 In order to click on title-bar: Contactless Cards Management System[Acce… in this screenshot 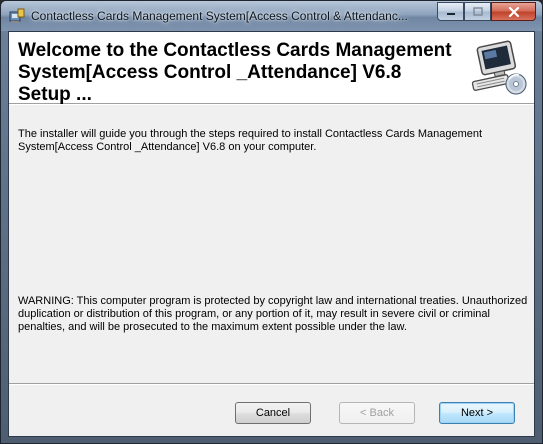, I will do `click(271, 16)`.